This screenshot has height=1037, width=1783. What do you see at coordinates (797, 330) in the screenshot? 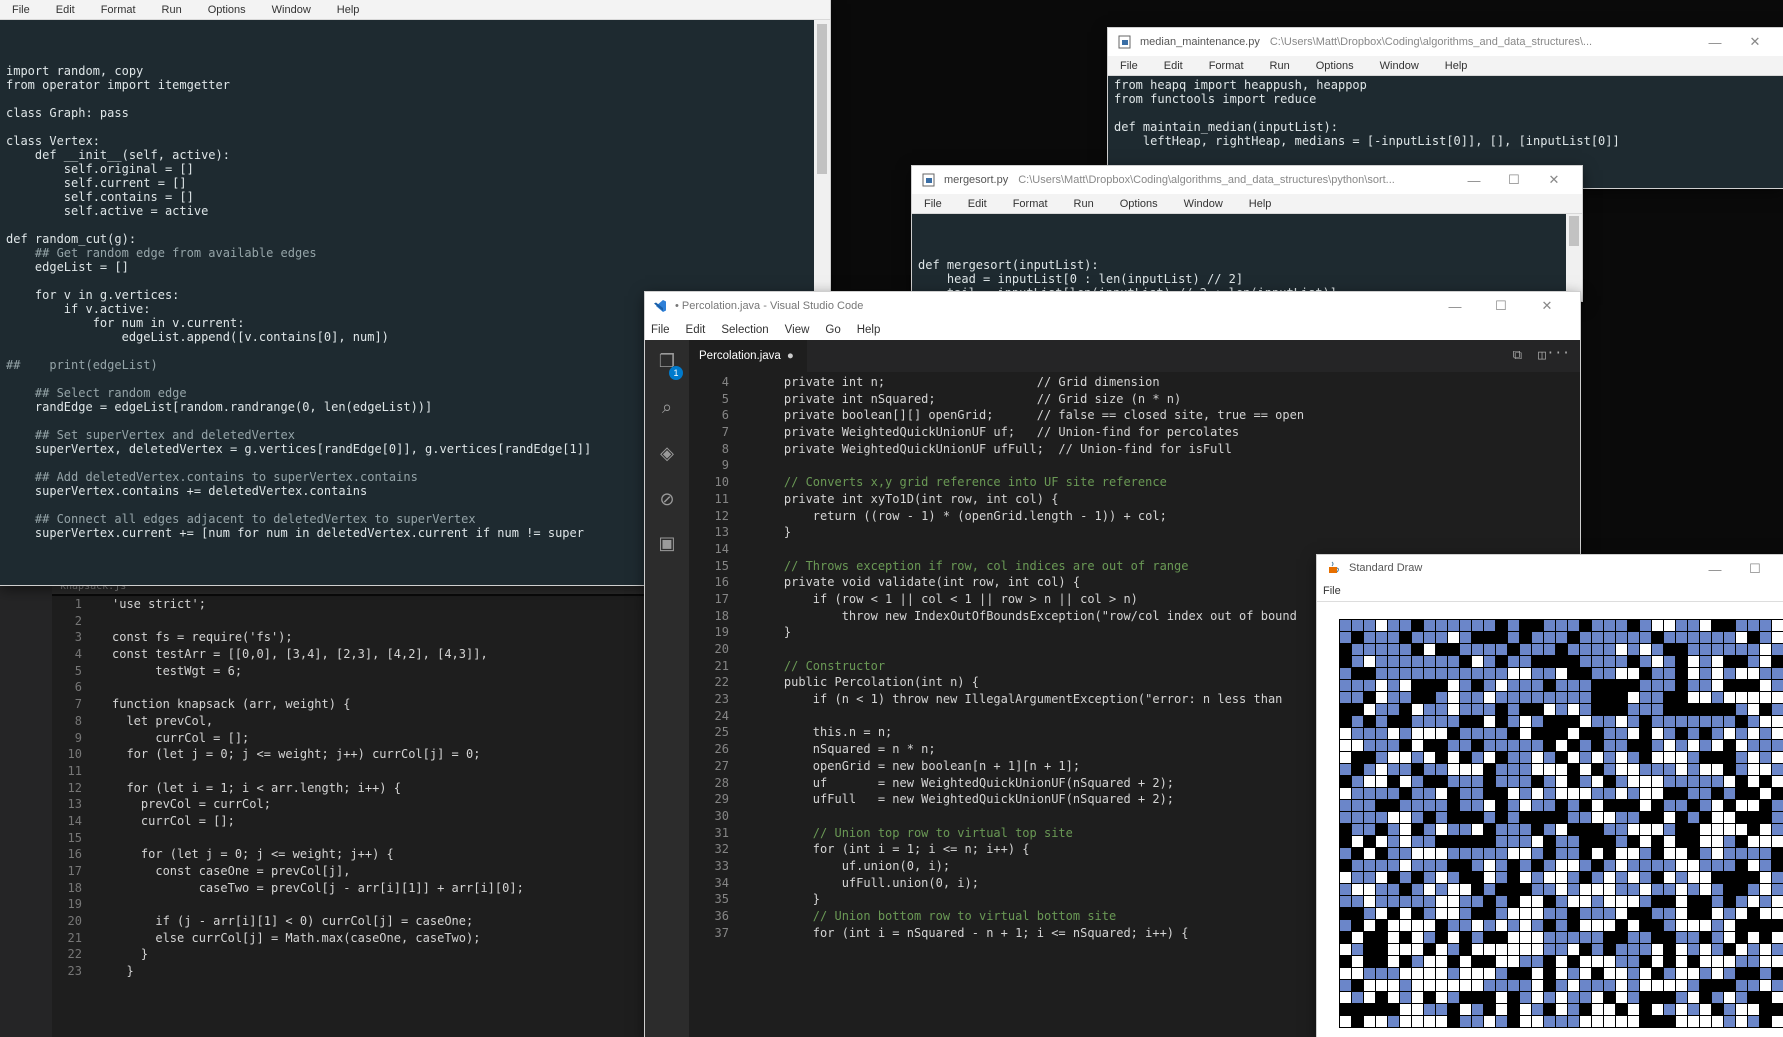
I see `menu-view: View` at bounding box center [797, 330].